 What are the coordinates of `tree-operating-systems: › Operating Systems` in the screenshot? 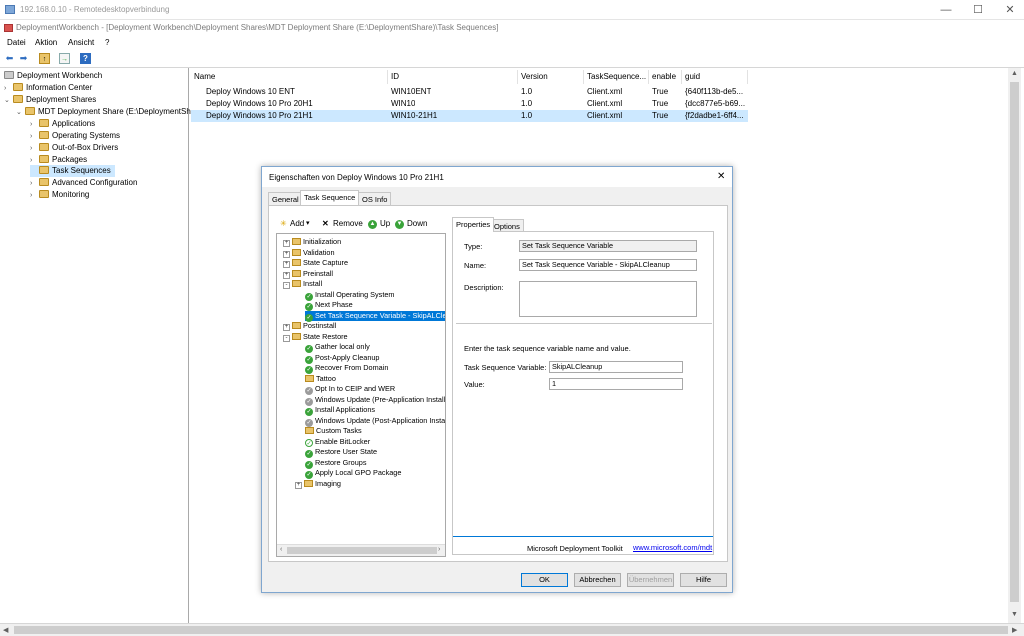 It's located at (75, 136).